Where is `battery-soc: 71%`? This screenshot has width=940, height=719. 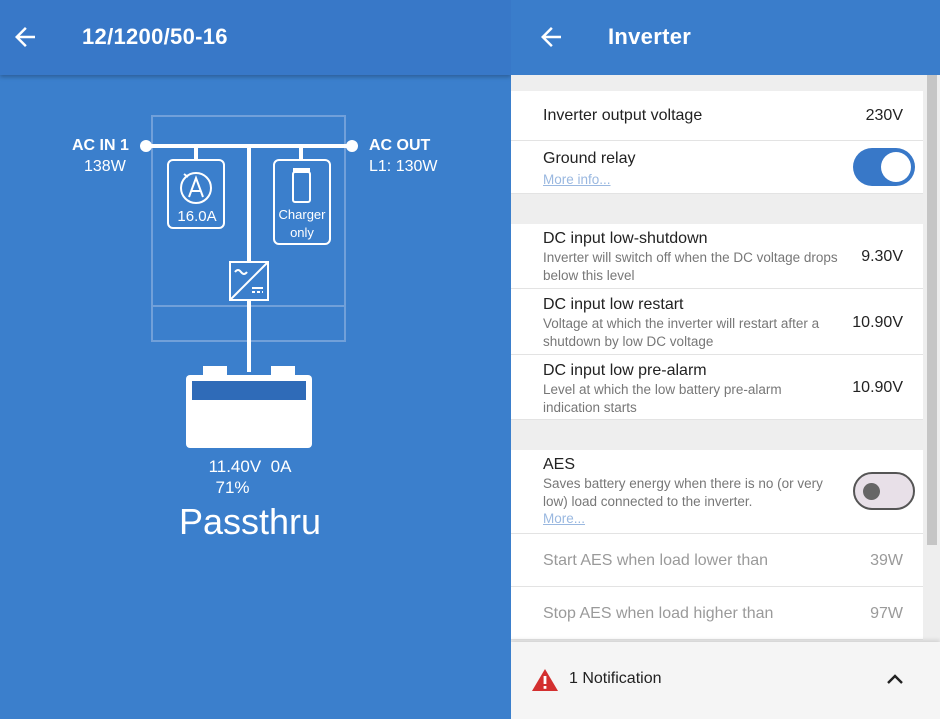 battery-soc: 71% is located at coordinates (232, 487).